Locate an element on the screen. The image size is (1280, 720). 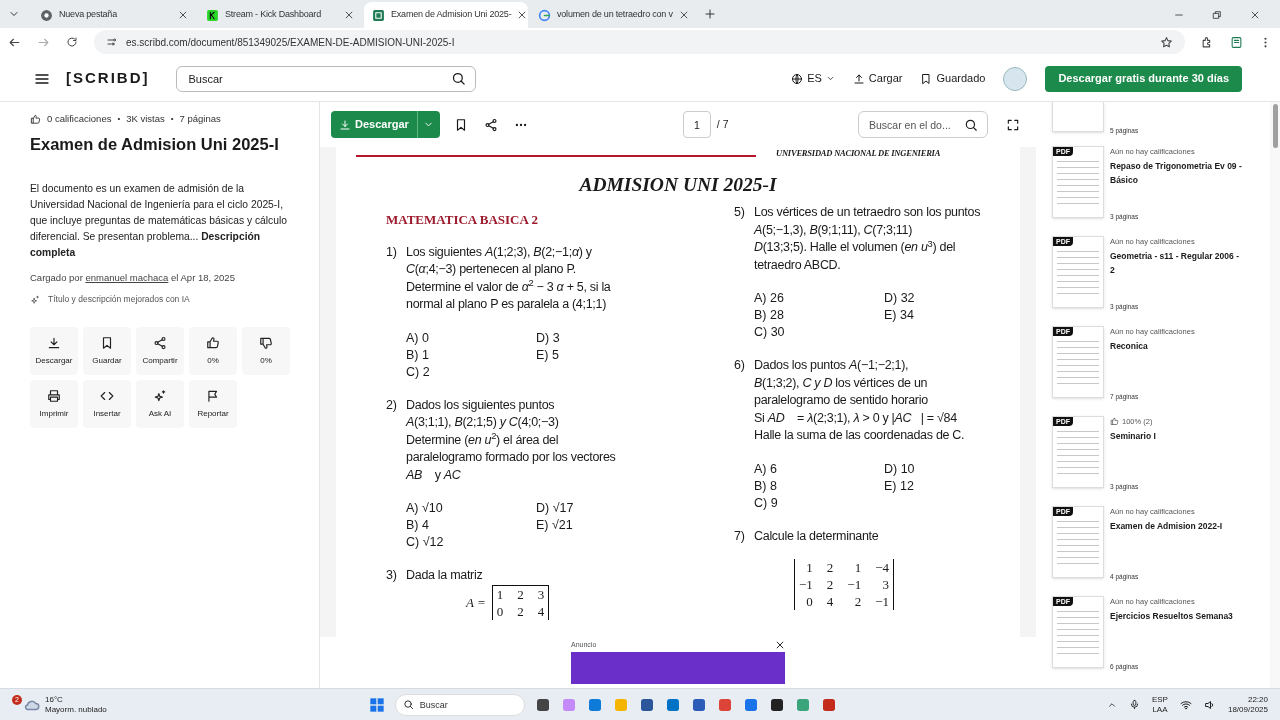
ad-banner is located at coordinates (678, 667).